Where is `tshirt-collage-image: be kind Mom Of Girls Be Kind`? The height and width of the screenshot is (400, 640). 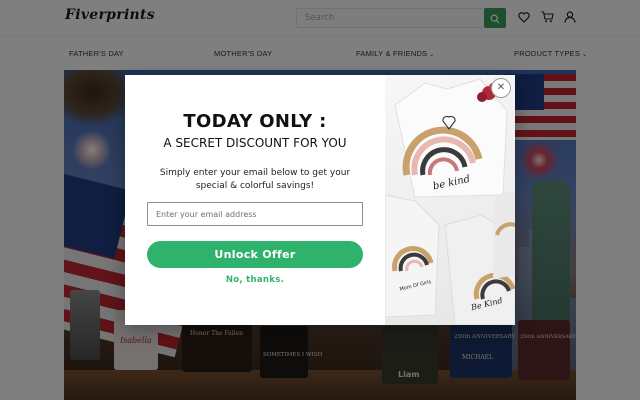
tshirt-collage-image: be kind Mom Of Girls Be Kind is located at coordinates (450, 201).